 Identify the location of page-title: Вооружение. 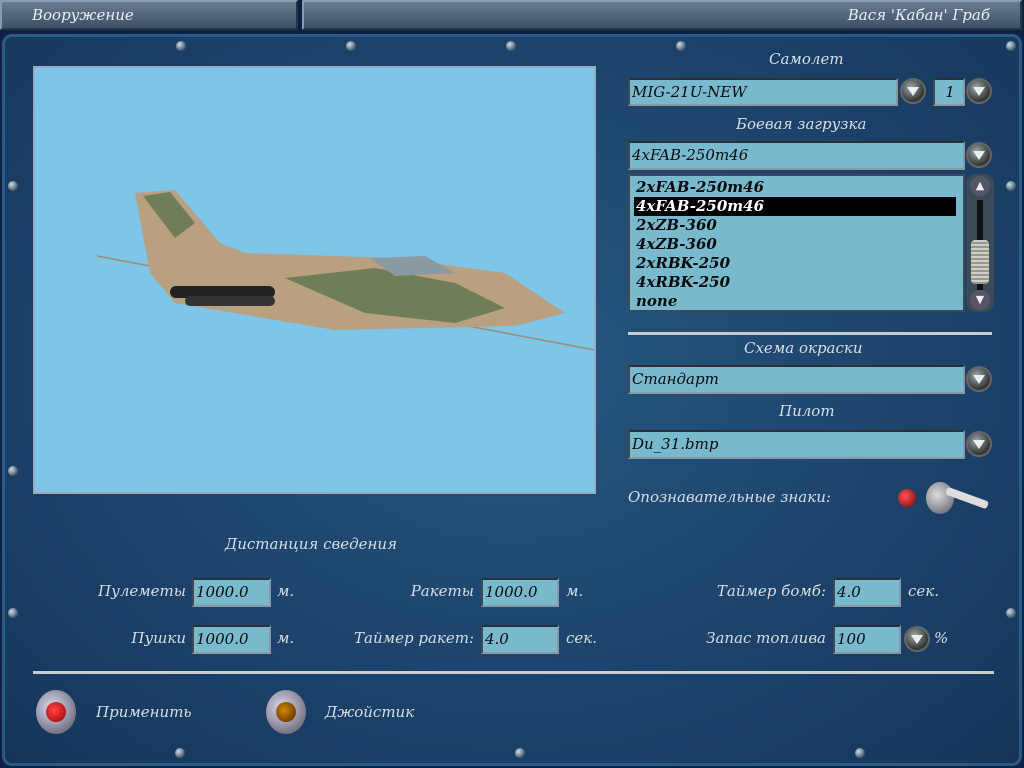
(83, 15).